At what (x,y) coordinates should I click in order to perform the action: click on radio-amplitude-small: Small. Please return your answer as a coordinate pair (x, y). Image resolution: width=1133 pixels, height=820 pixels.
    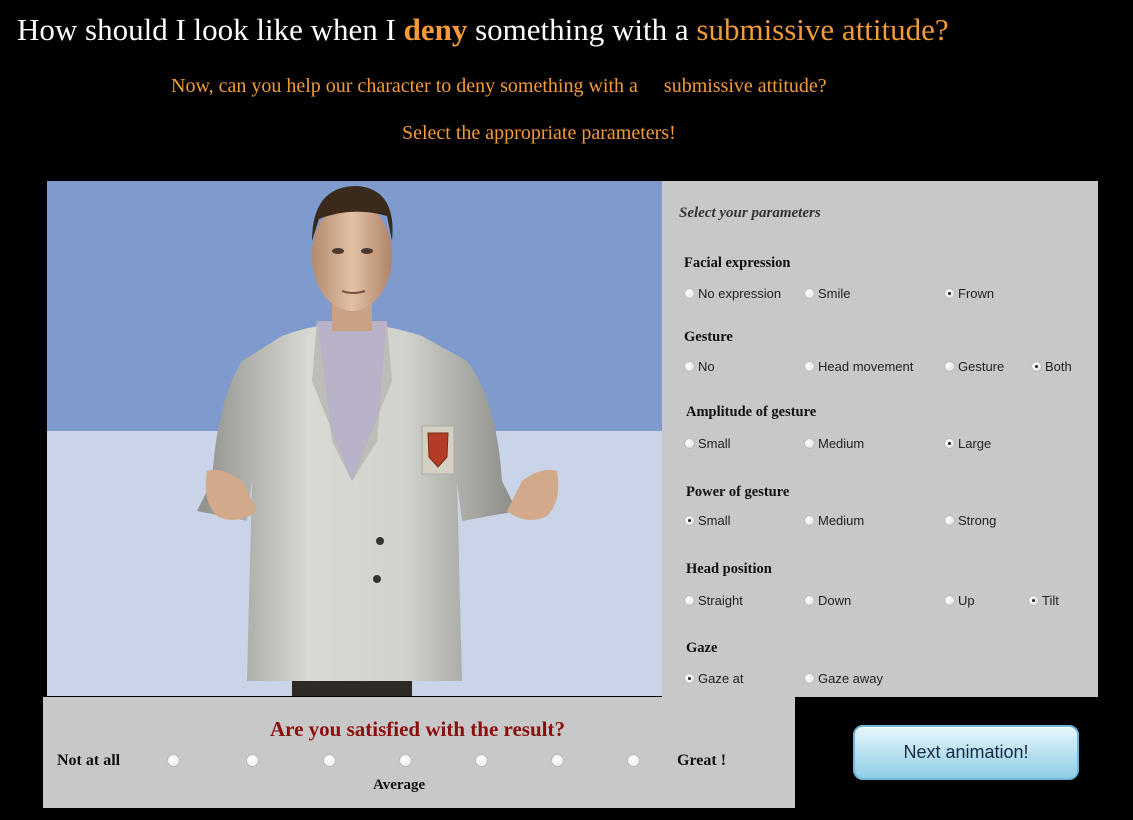
    Looking at the image, I should click on (707, 443).